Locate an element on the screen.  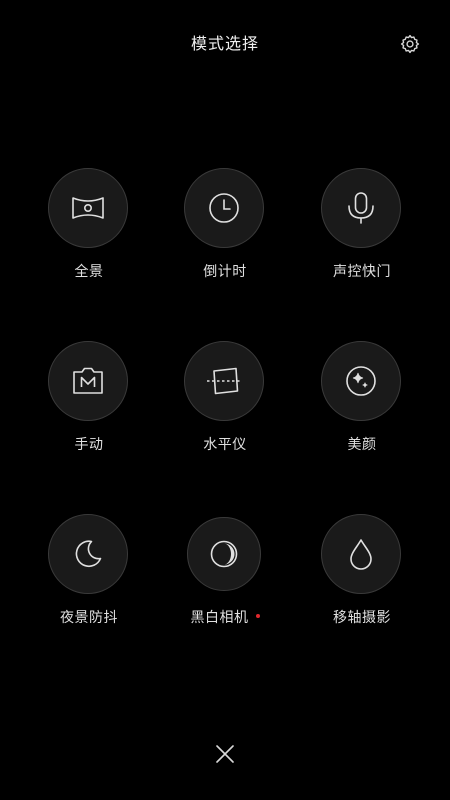
mode-monochrome-circle is located at coordinates (224, 554).